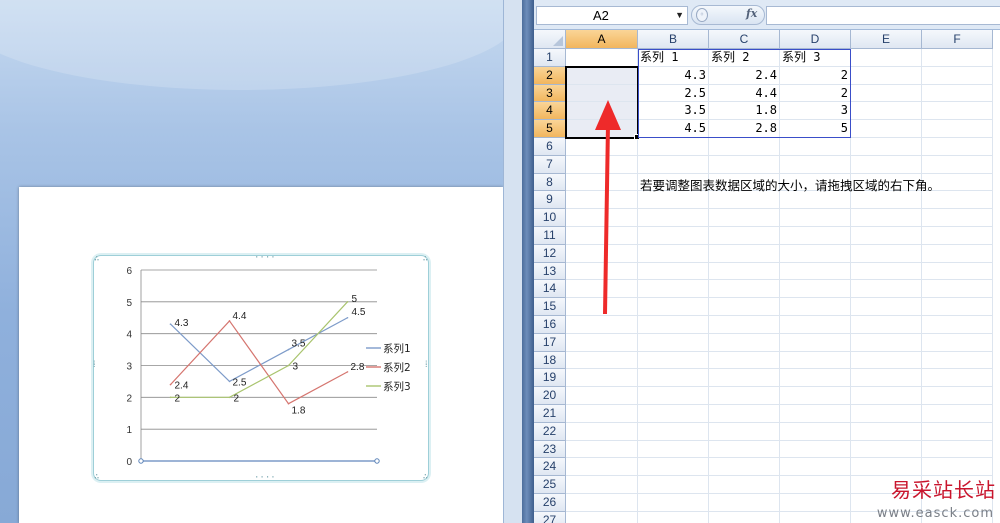 The image size is (1000, 523). Describe the element at coordinates (673, 503) in the screenshot. I see `cell-b26` at that location.